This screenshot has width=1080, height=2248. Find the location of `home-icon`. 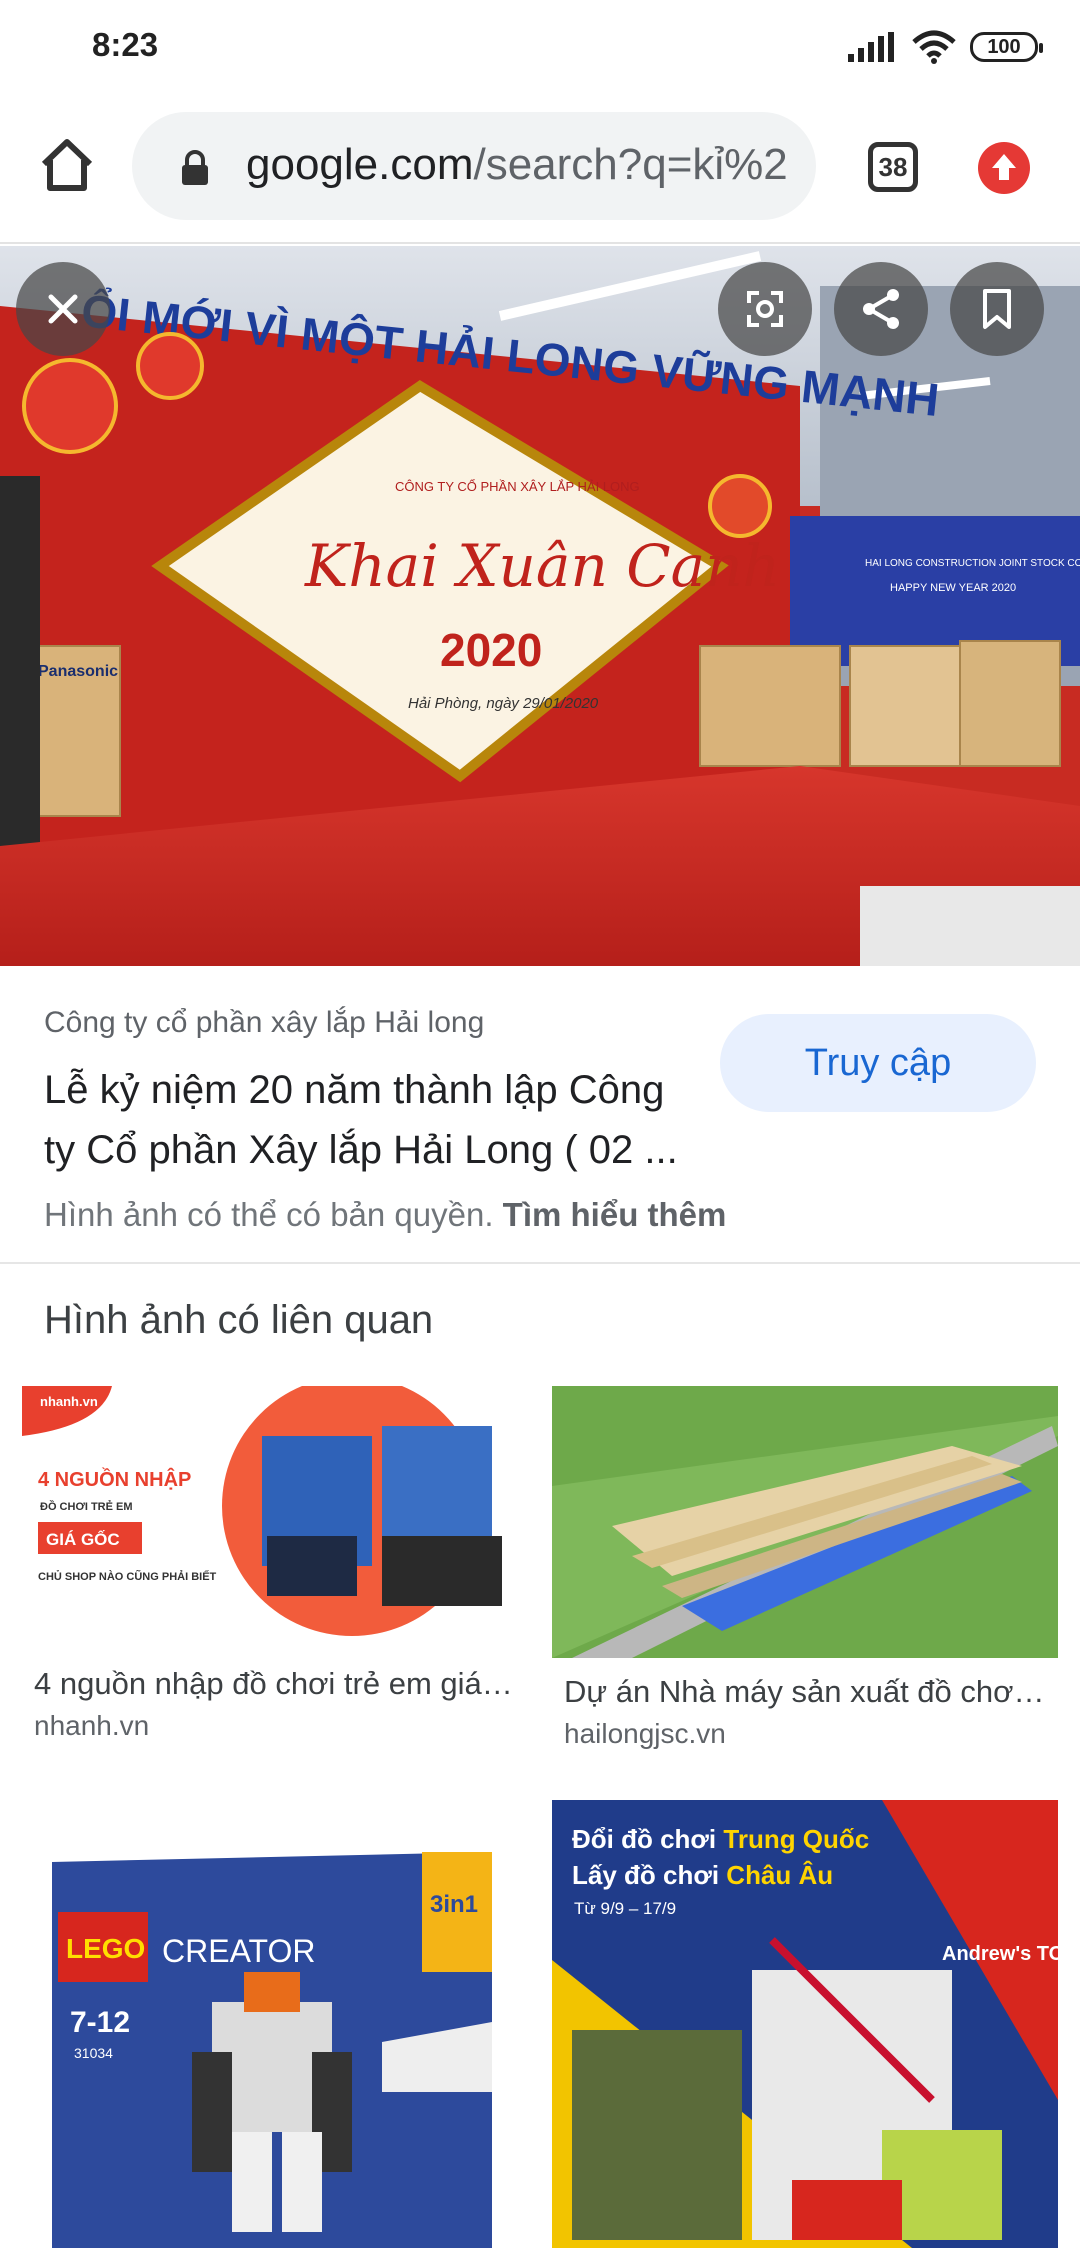

home-icon is located at coordinates (67, 165).